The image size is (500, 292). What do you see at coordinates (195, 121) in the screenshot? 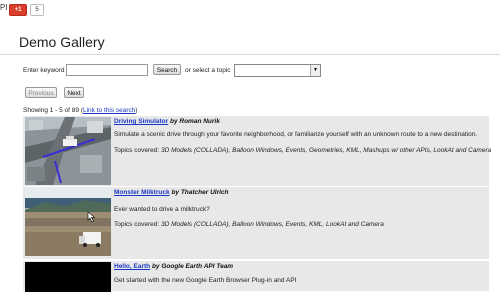
I see `result-author: by Roman Nurik` at bounding box center [195, 121].